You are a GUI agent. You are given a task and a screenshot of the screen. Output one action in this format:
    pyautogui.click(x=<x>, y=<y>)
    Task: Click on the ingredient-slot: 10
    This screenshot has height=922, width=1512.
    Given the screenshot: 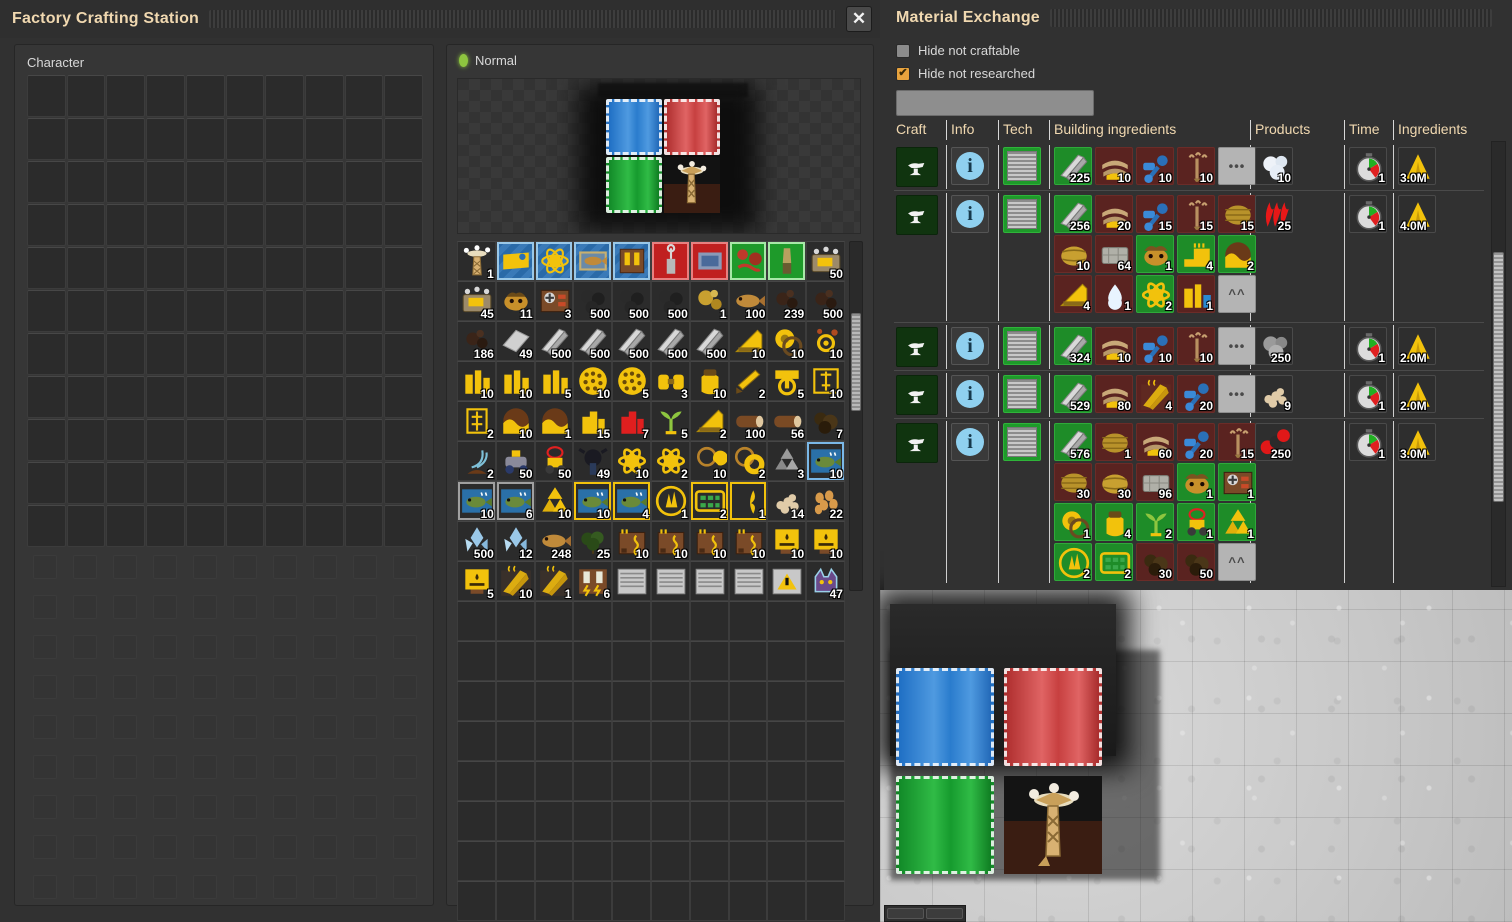 What is the action you would take?
    pyautogui.click(x=1114, y=166)
    